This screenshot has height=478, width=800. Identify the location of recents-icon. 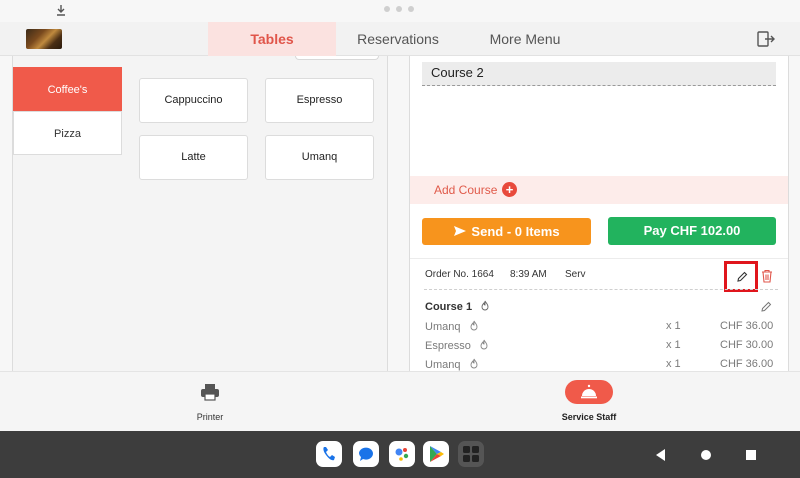
(751, 455).